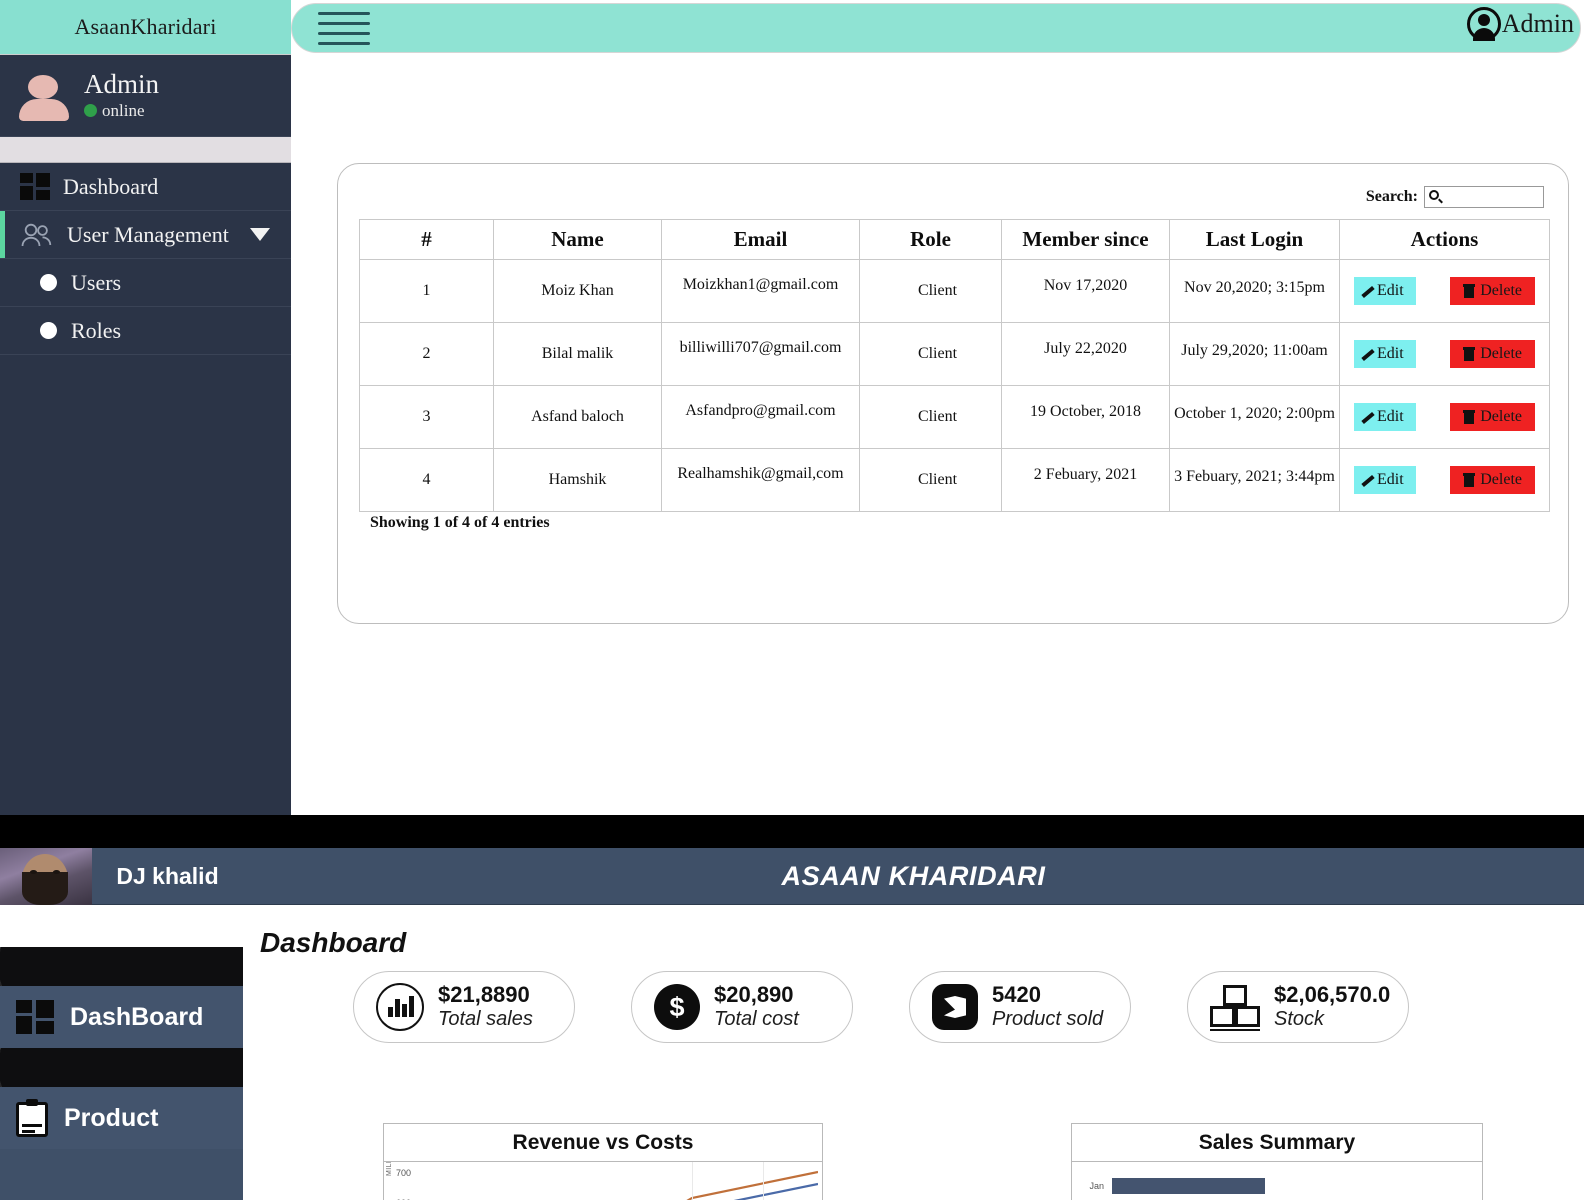 The width and height of the screenshot is (1584, 1200). Describe the element at coordinates (111, 186) in the screenshot. I see `sidebar-item-label: Dashboard` at that location.